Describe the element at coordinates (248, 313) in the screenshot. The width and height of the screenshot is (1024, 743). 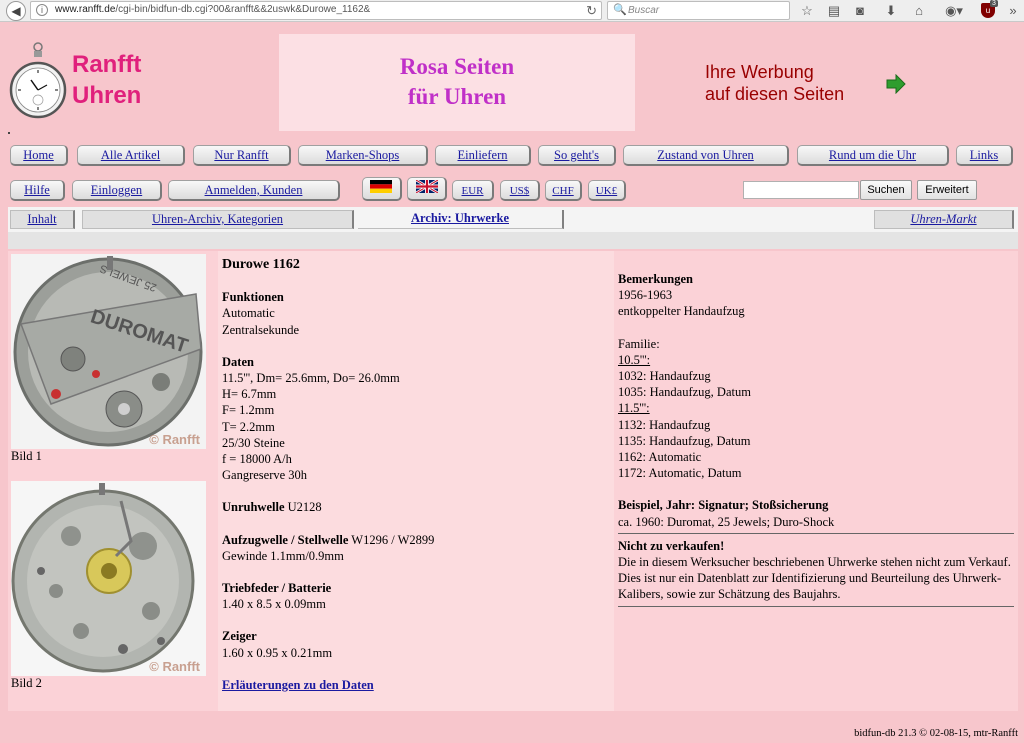
I see `function-item: Automatic` at that location.